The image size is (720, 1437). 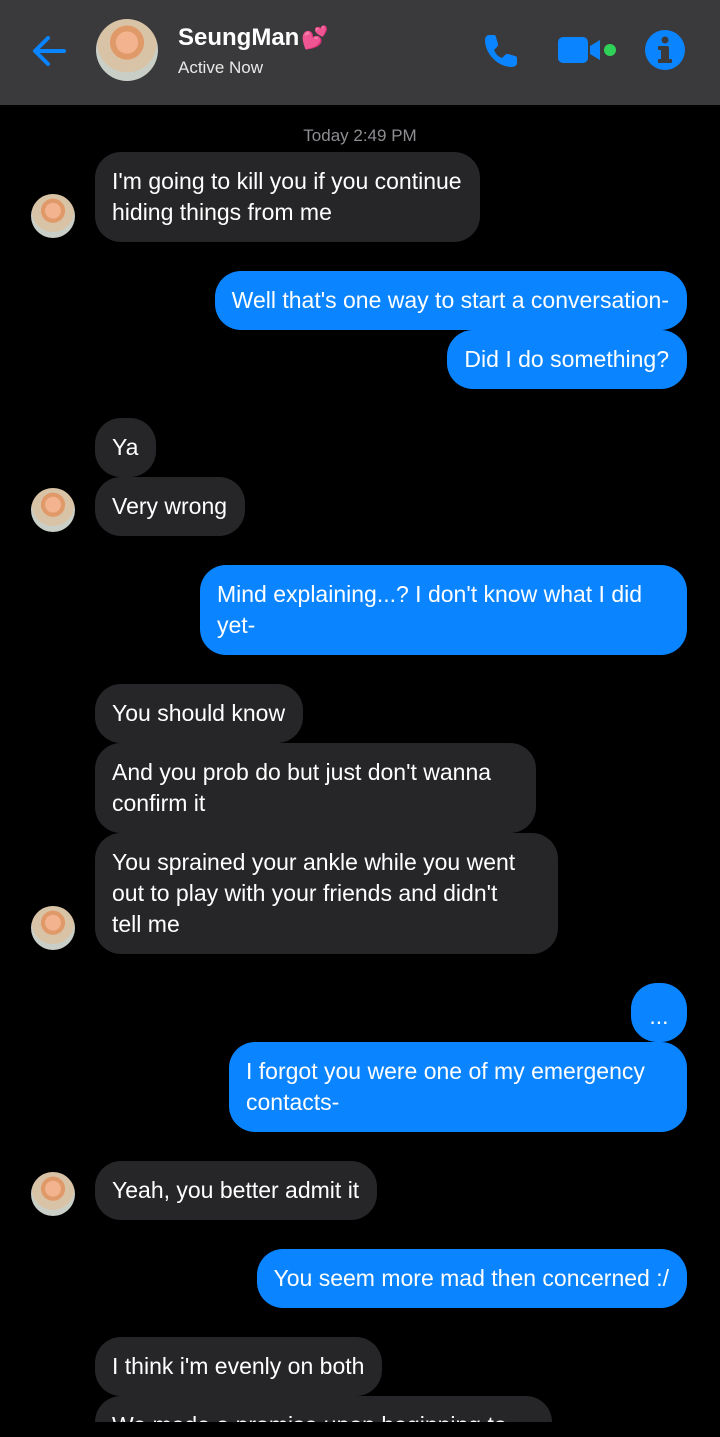 I want to click on message-bubble-outgoing: Did I do something?, so click(x=567, y=359).